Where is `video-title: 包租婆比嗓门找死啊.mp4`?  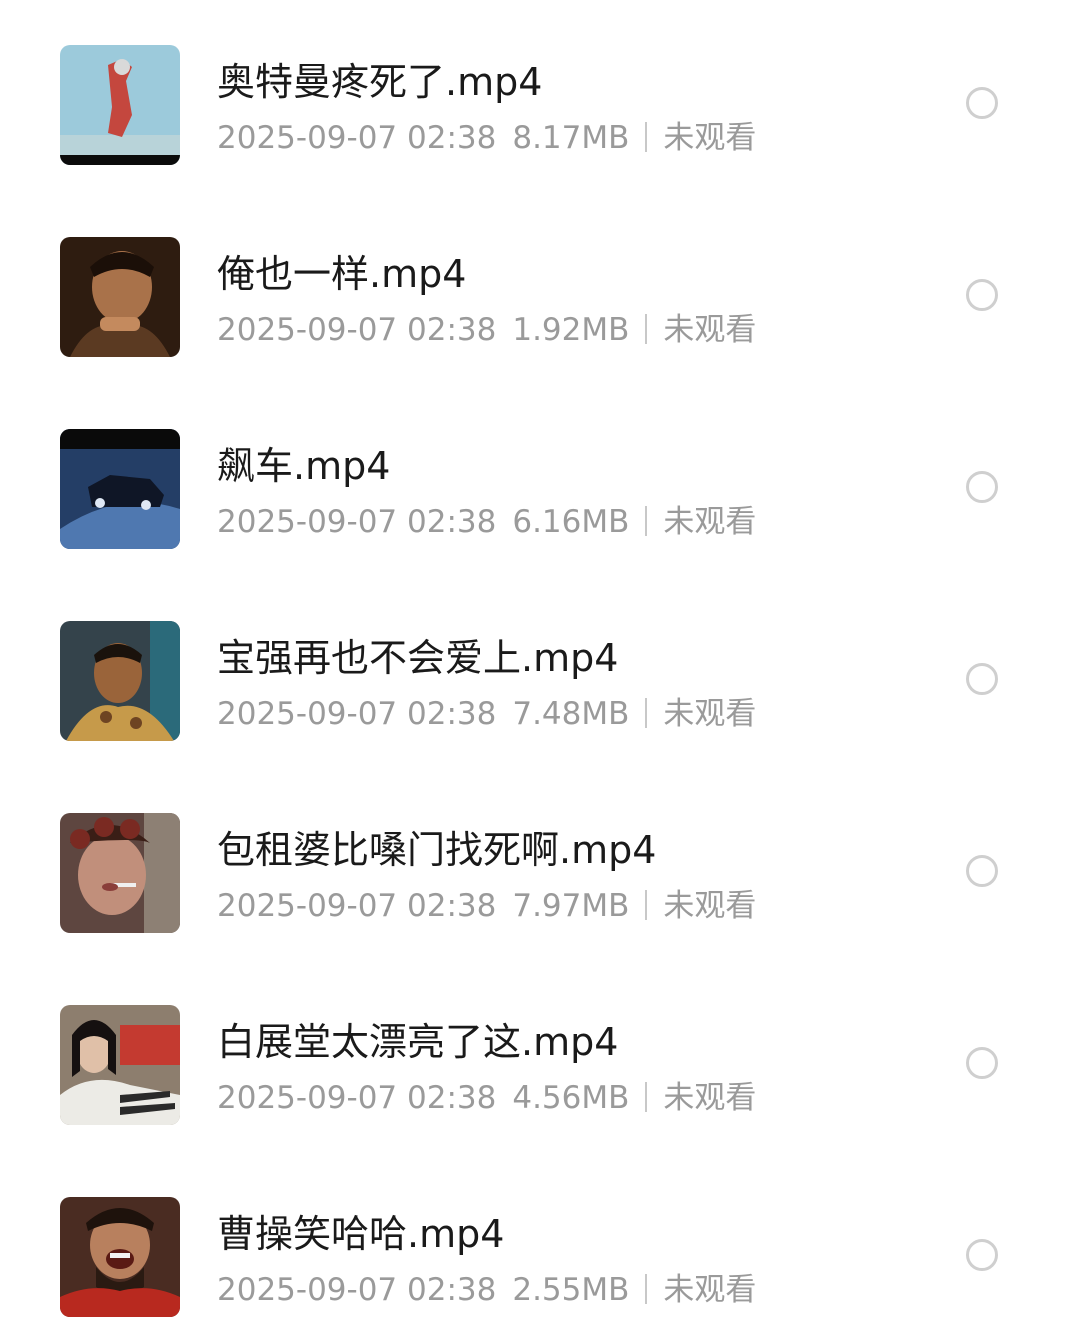
video-title: 包租婆比嗓门找死啊.mp4 is located at coordinates (437, 850).